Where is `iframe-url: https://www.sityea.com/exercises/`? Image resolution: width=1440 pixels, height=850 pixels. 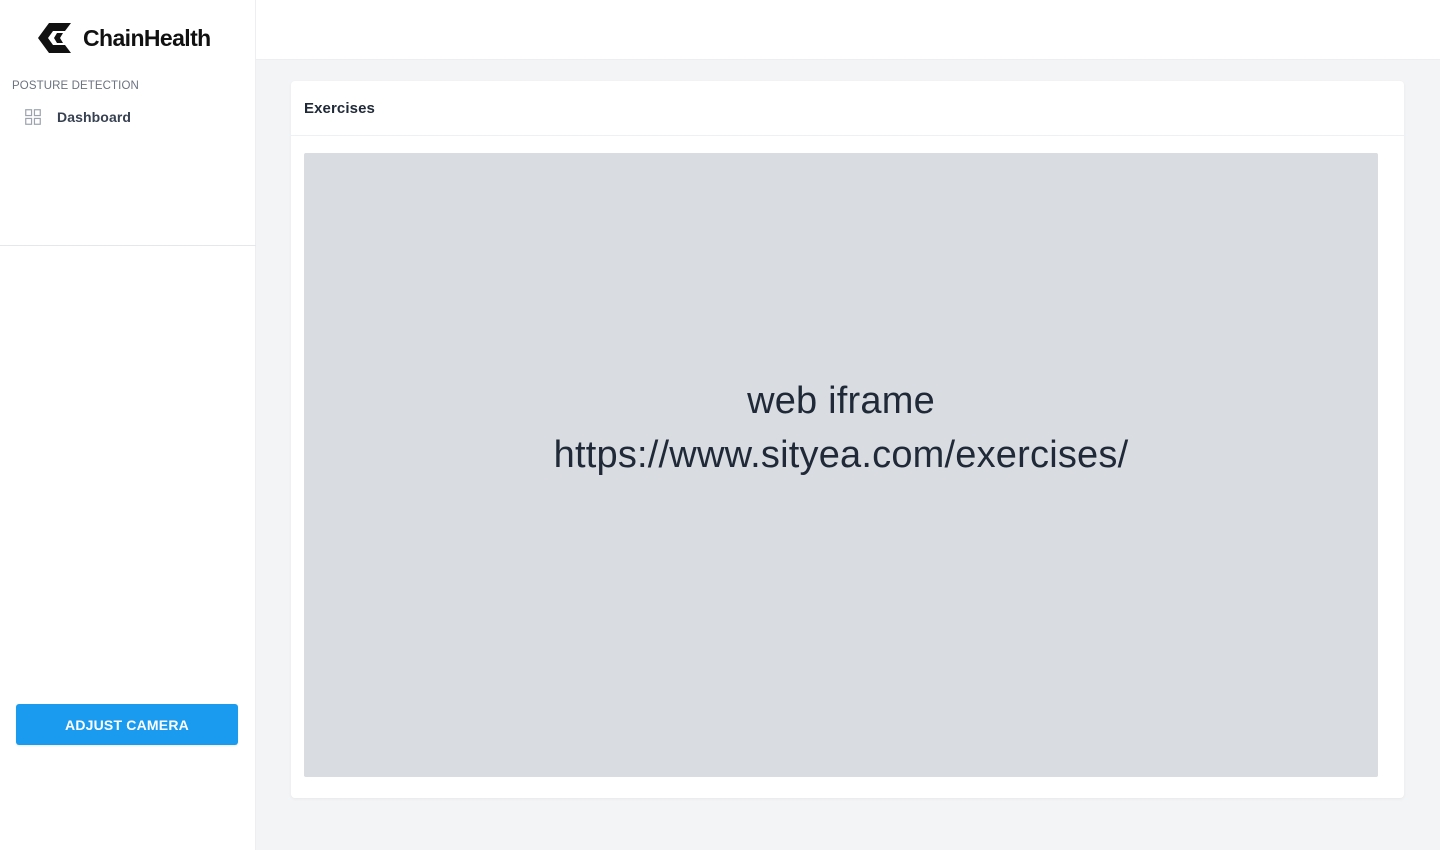 iframe-url: https://www.sityea.com/exercises/ is located at coordinates (841, 454).